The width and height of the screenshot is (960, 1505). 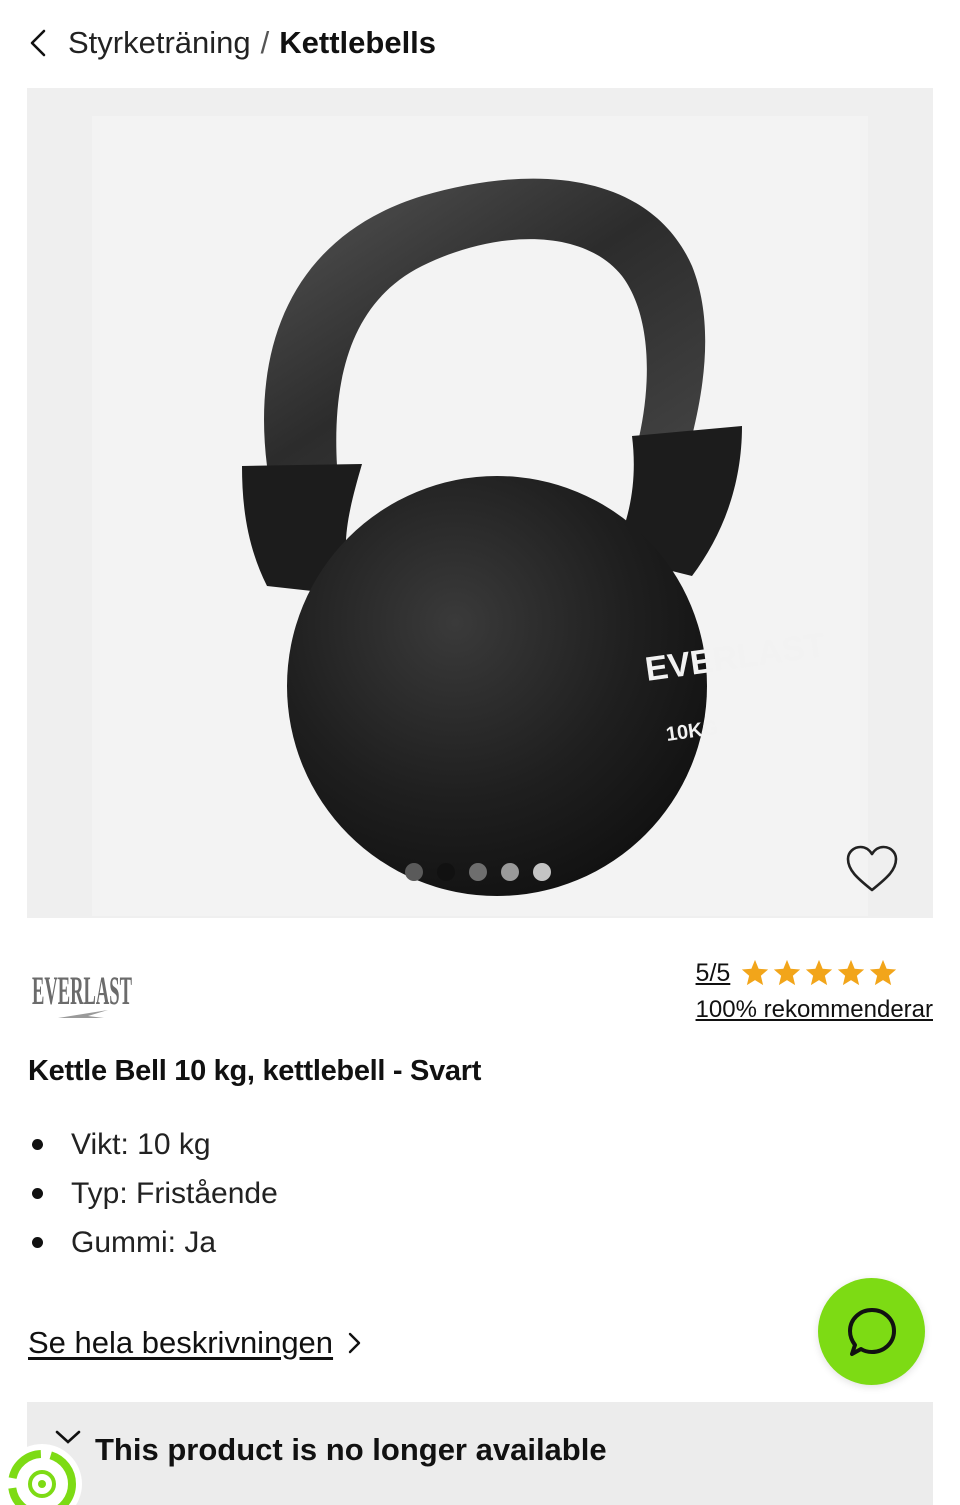 I want to click on gallery-pagination, so click(x=478, y=872).